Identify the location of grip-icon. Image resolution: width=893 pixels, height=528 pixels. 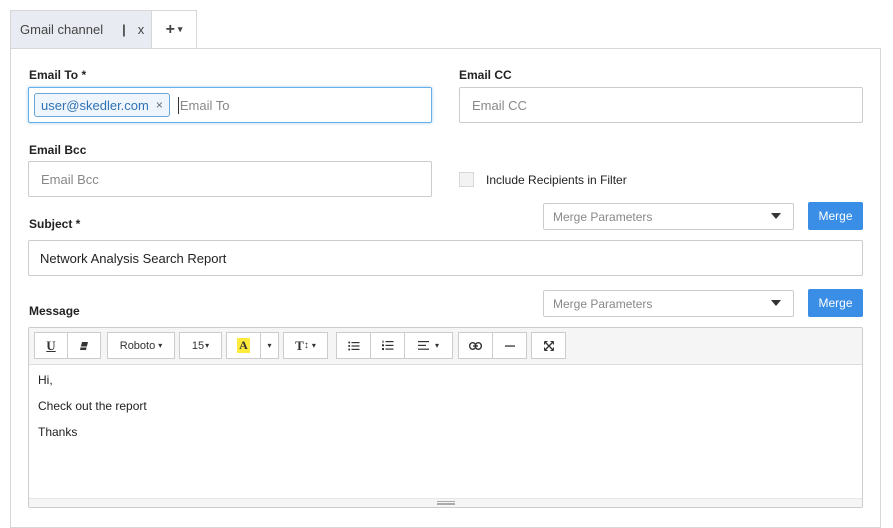
(446, 503).